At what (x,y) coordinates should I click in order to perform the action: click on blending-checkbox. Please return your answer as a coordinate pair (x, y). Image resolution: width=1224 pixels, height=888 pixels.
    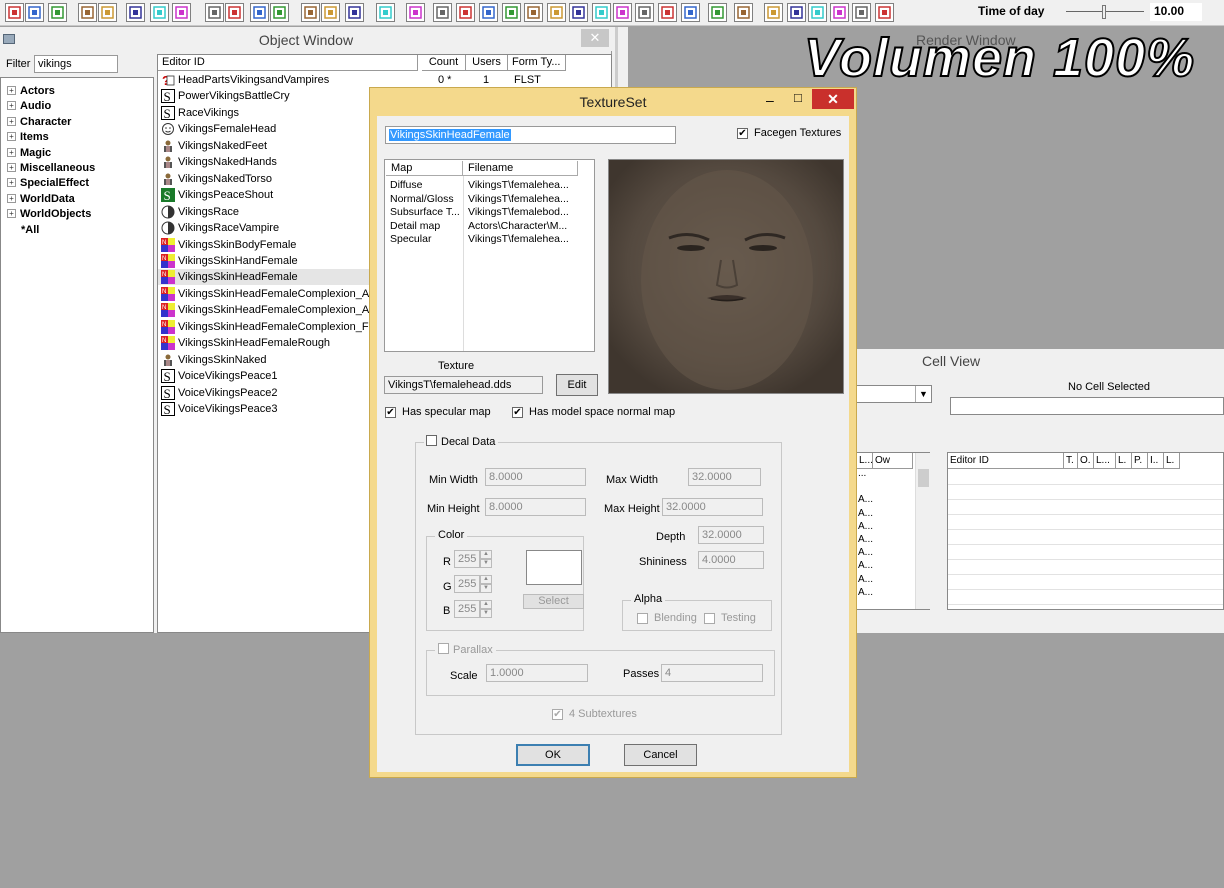
    Looking at the image, I should click on (642, 618).